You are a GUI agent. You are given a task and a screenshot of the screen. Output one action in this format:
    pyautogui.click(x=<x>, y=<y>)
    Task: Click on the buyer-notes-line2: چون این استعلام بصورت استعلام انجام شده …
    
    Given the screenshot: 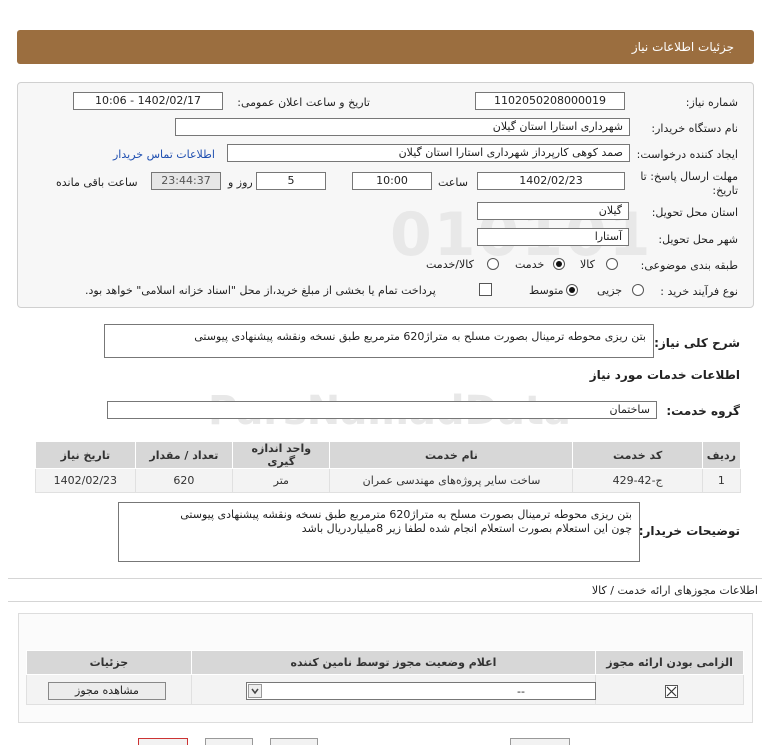 What is the action you would take?
    pyautogui.click(x=466, y=528)
    